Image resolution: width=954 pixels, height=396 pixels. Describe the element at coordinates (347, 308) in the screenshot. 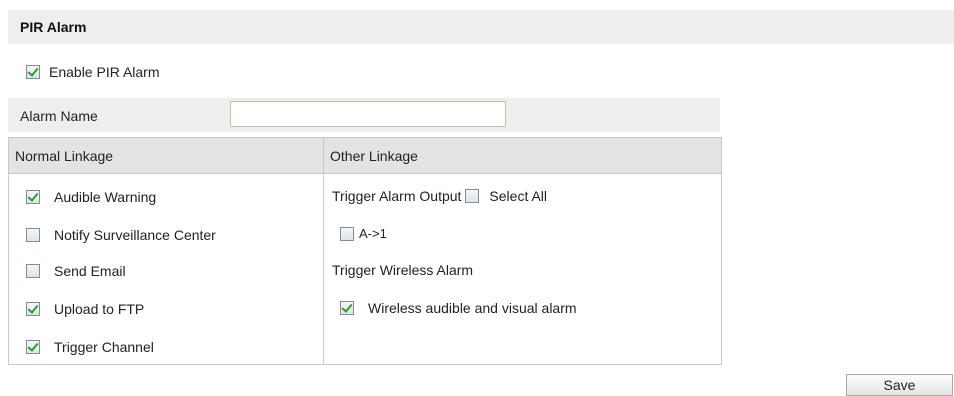

I see `wireless-alarm-checkbox` at that location.